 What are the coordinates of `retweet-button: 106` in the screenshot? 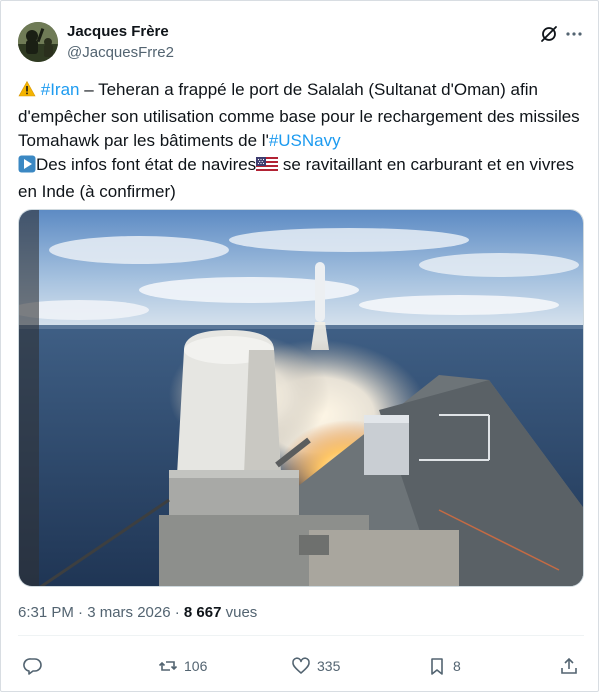 It's located at (182, 666).